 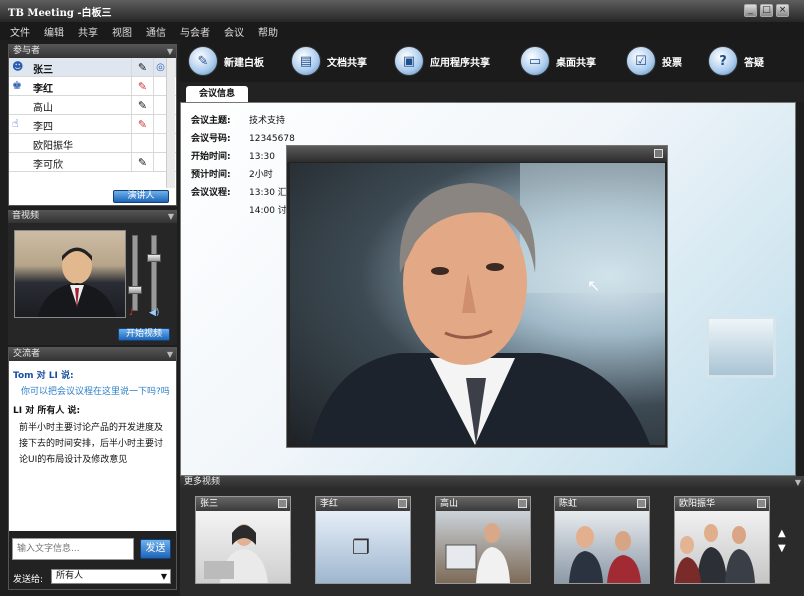 What do you see at coordinates (144, 334) in the screenshot?
I see `start-video-button: 开始视频` at bounding box center [144, 334].